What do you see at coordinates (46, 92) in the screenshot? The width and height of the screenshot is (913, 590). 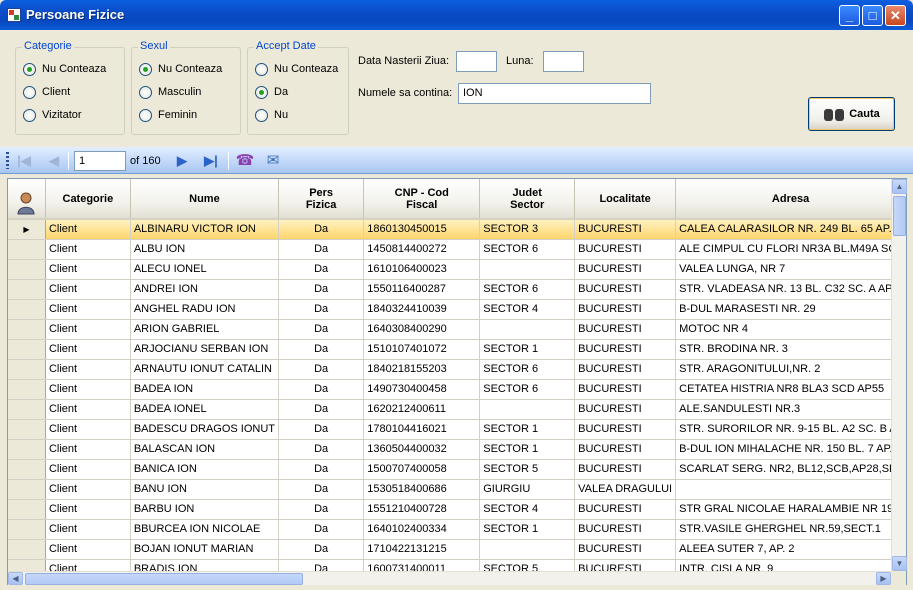 I see `categorie-option: Client` at bounding box center [46, 92].